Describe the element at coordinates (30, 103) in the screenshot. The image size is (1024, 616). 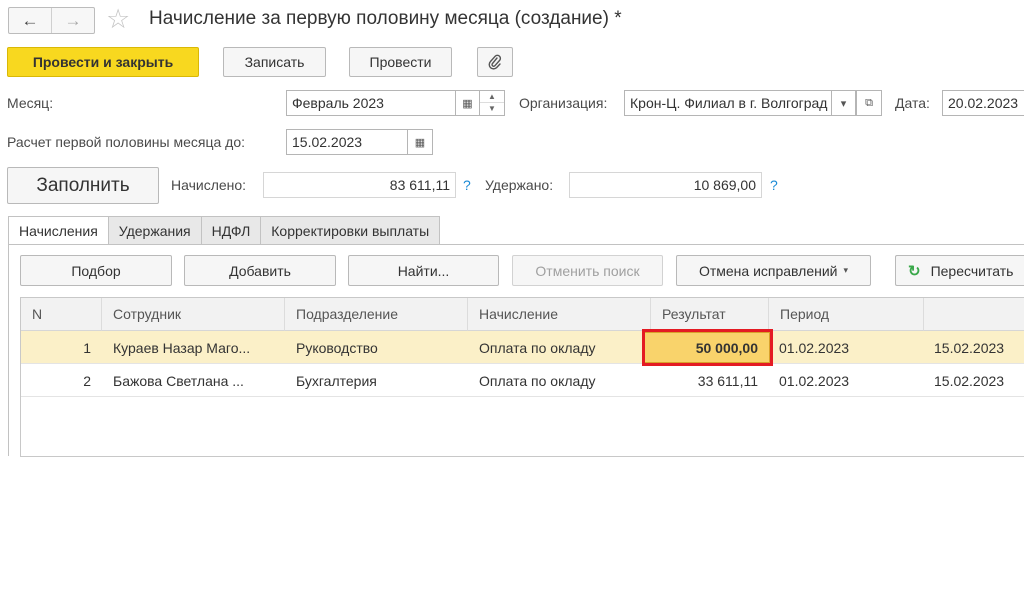
I see `month-label: Месяц:` at that location.